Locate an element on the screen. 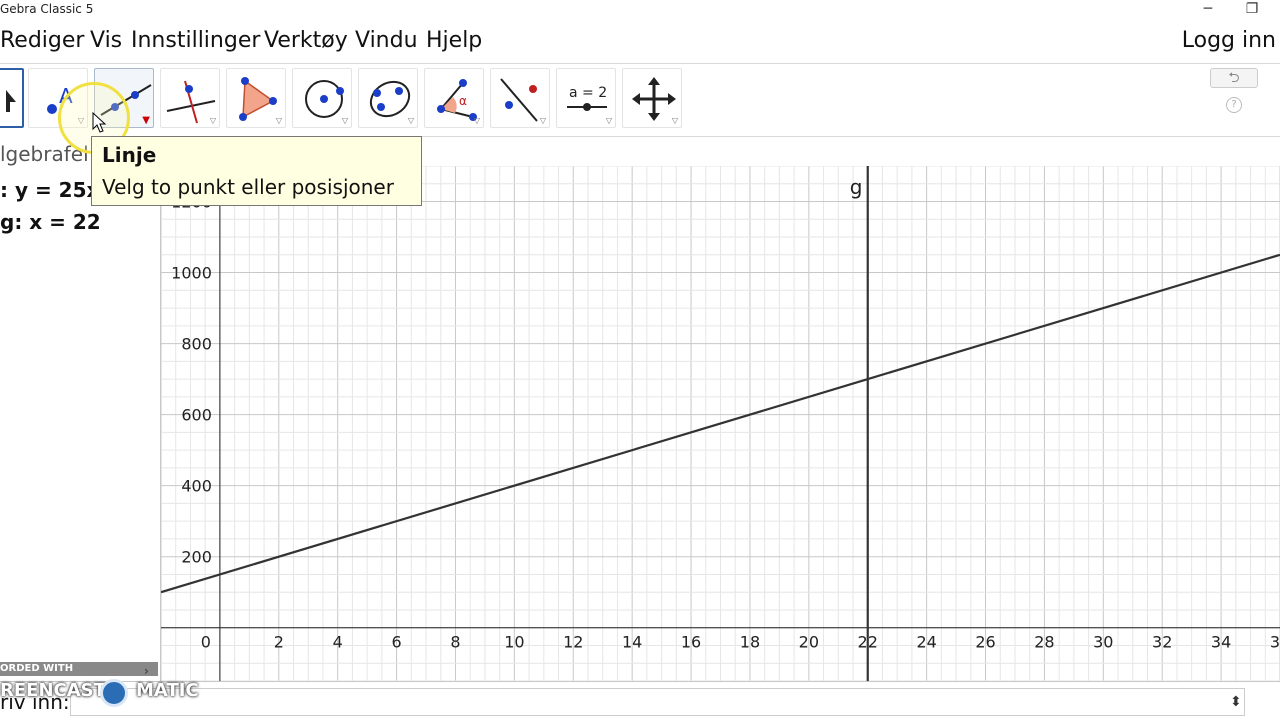 The height and width of the screenshot is (721, 1280). x-tick-label: 4 is located at coordinates (338, 642).